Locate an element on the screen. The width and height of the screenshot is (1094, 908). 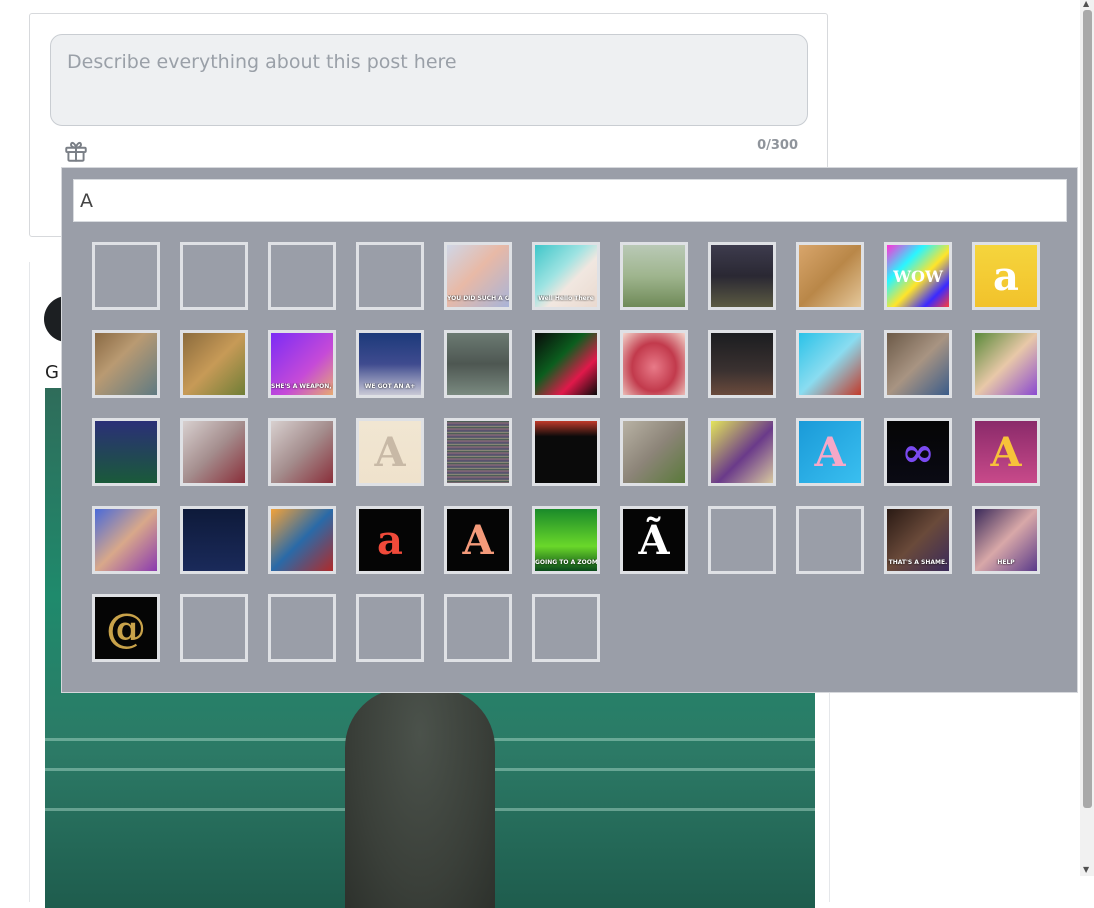
post-author-name: G is located at coordinates (52, 372).